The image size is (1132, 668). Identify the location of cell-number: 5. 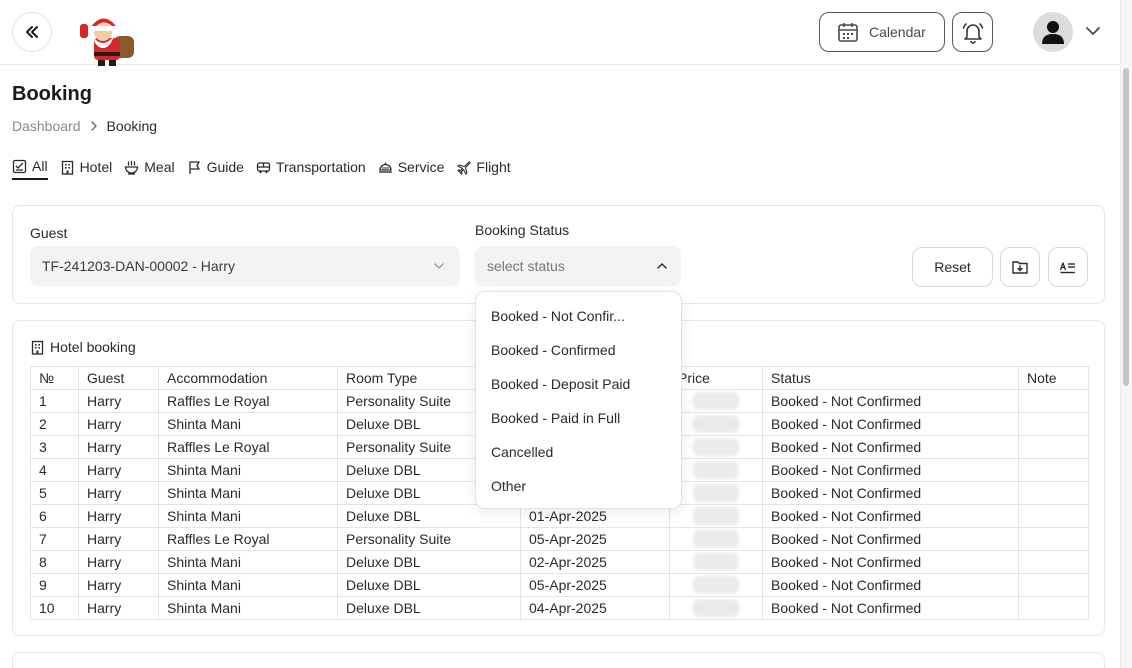
(54, 493).